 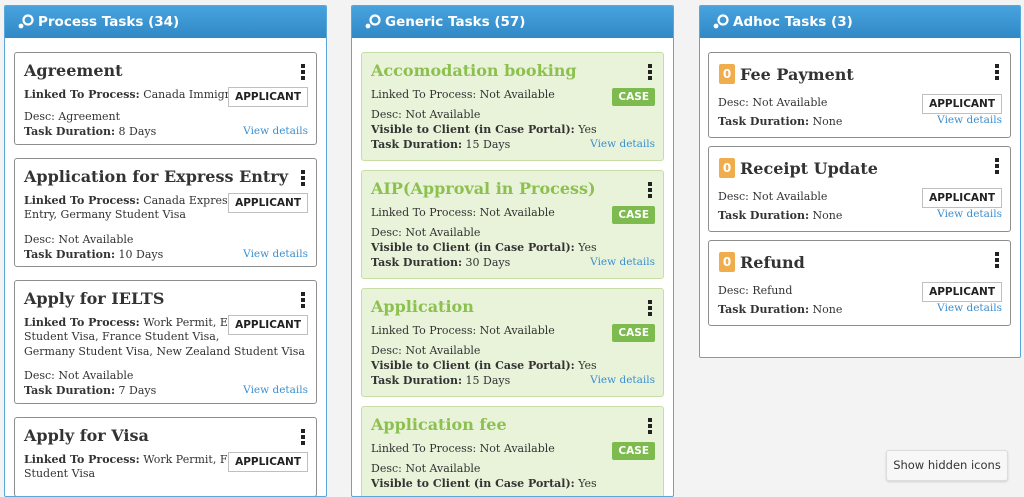 I want to click on task-title: Receipt Update, so click(x=809, y=168).